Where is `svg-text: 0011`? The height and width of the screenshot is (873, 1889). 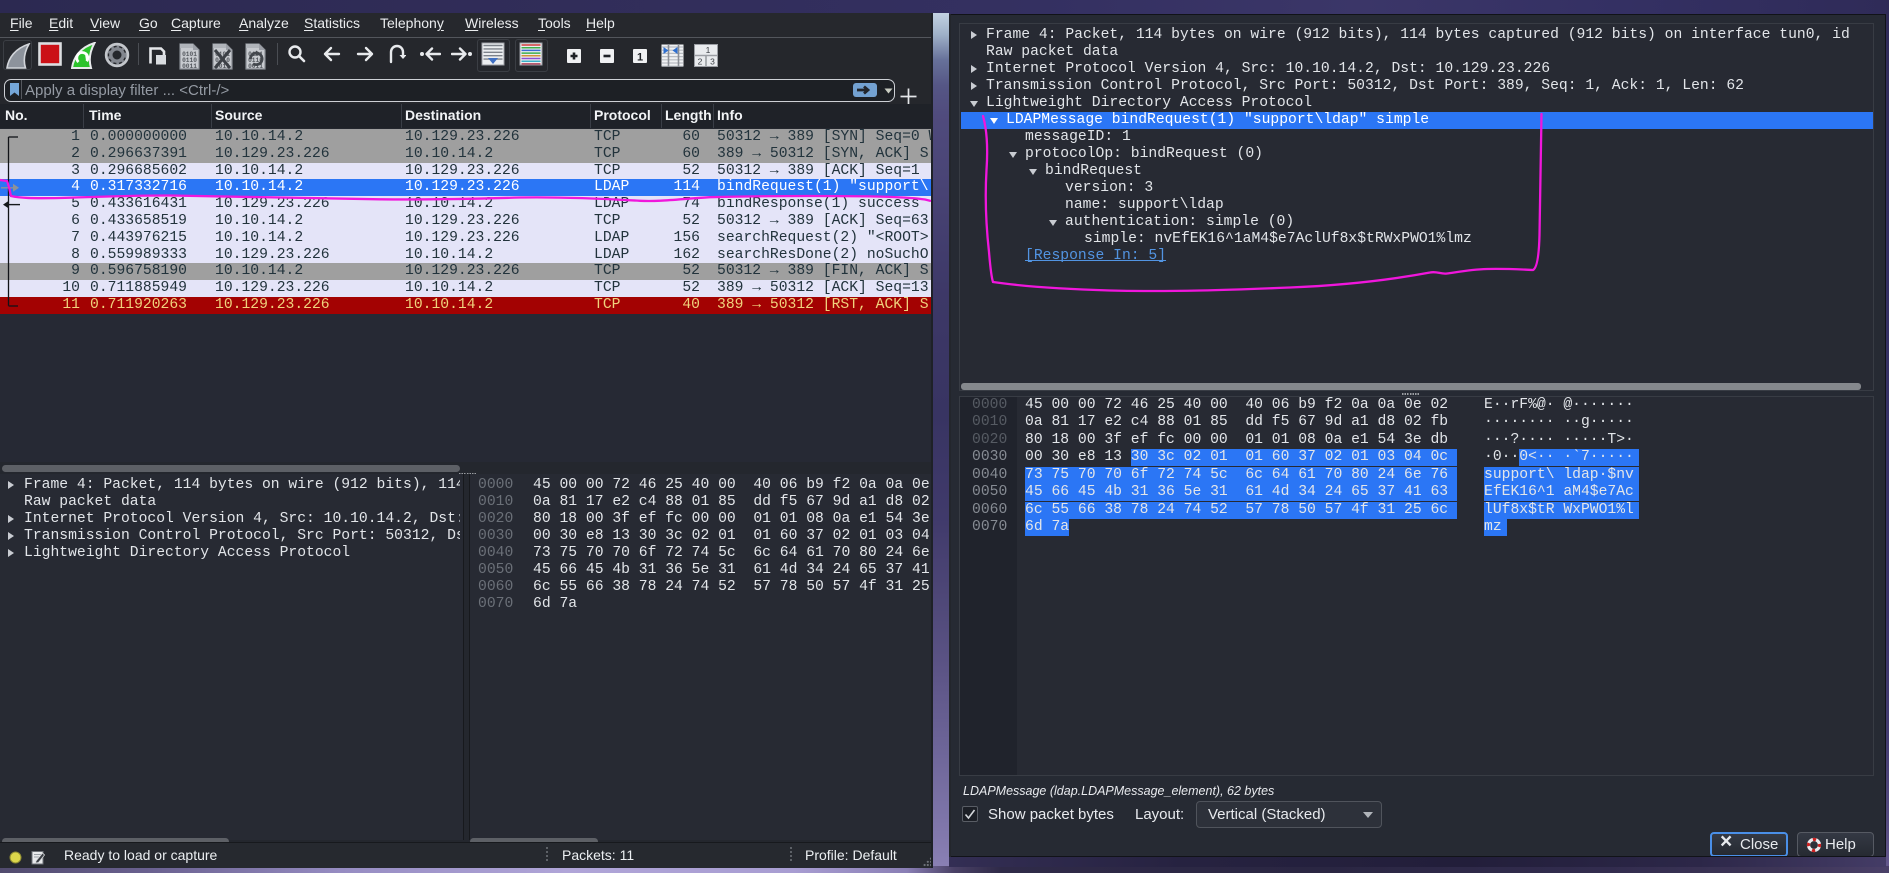
svg-text: 0011 is located at coordinates (189, 66).